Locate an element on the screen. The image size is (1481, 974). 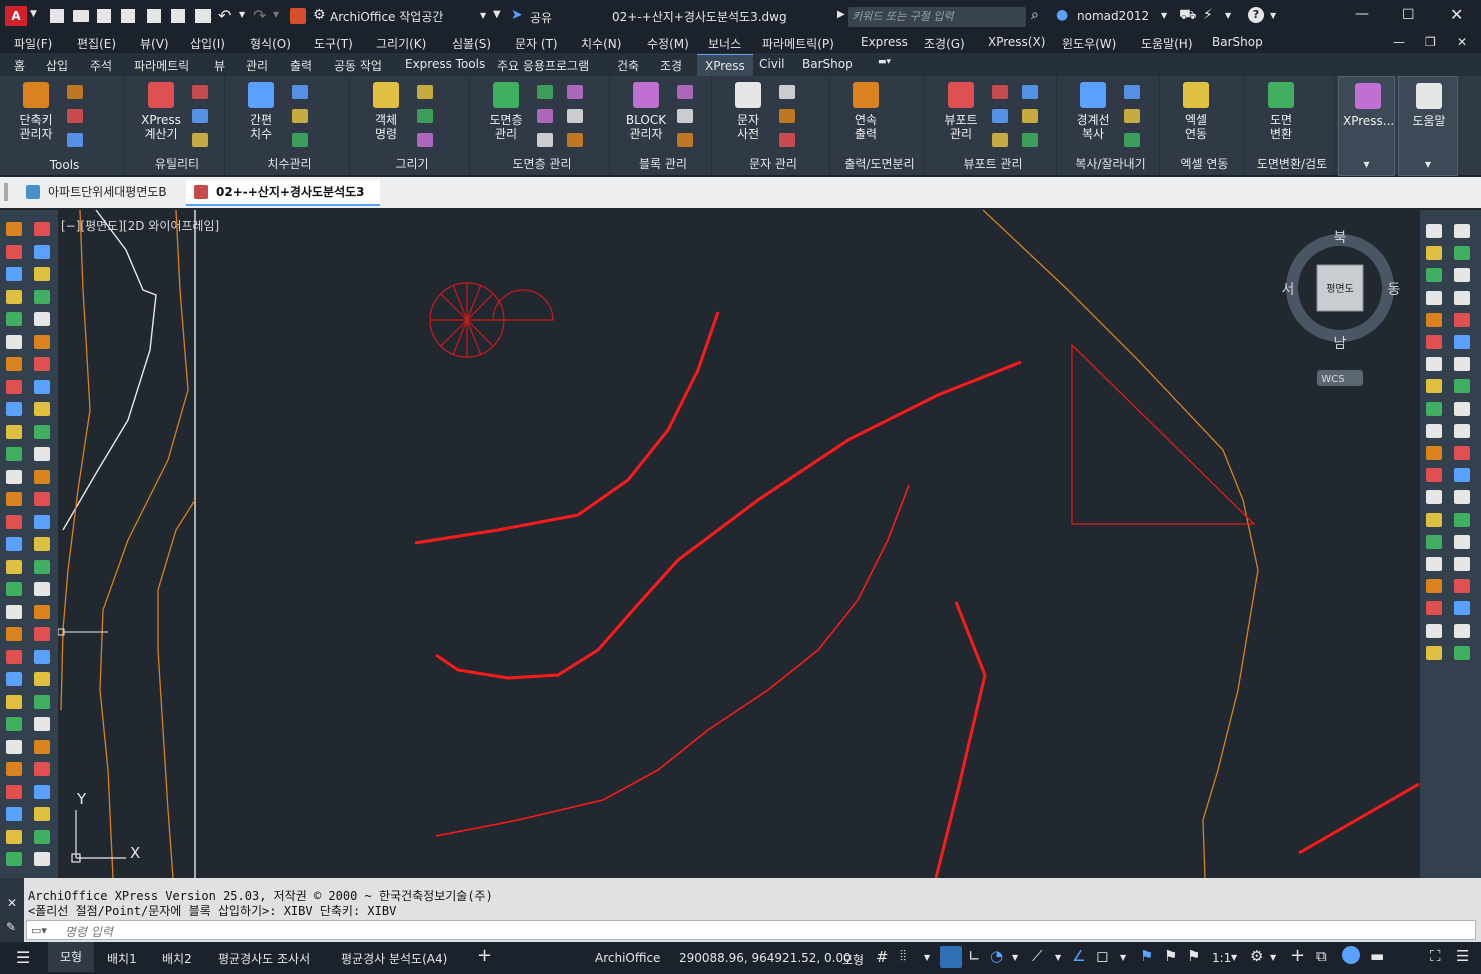
qat-publish-icon is located at coordinates (178, 16).